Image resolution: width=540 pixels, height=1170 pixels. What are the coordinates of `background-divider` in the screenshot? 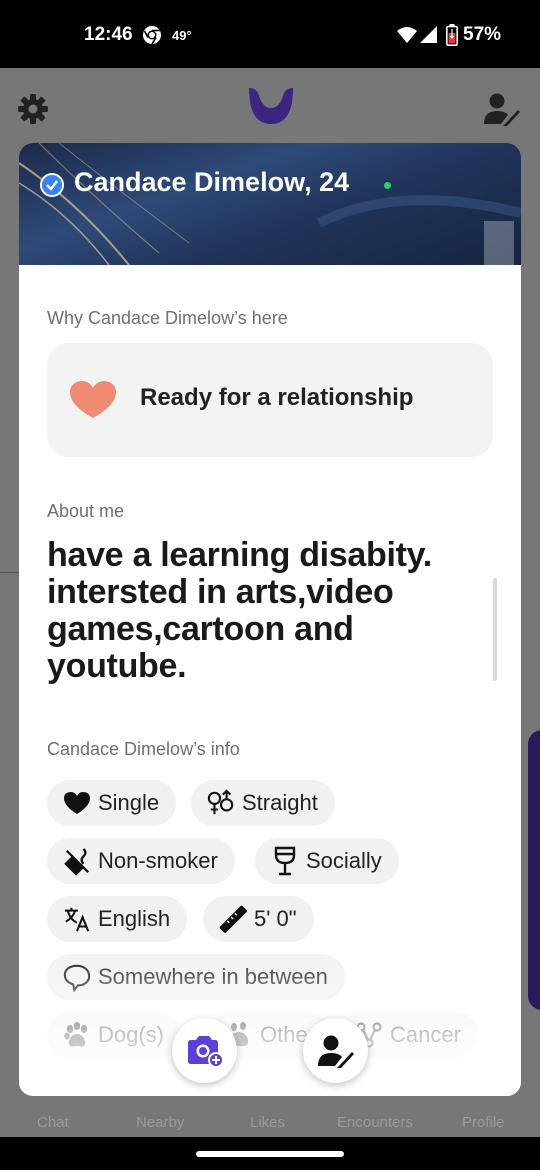 It's located at (9, 572).